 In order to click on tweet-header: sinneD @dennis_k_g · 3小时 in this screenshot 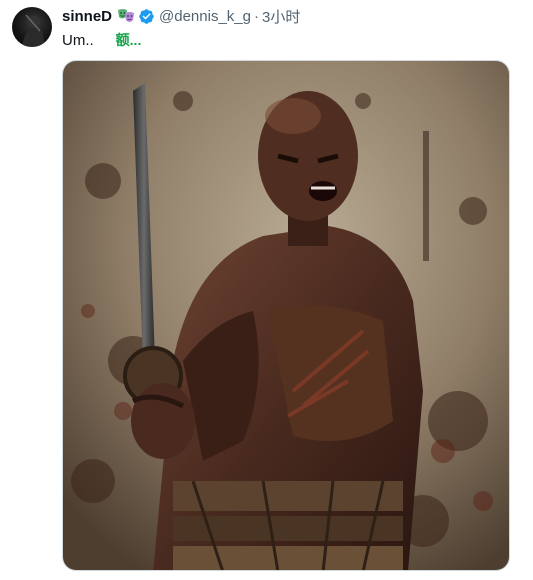, I will do `click(181, 16)`.